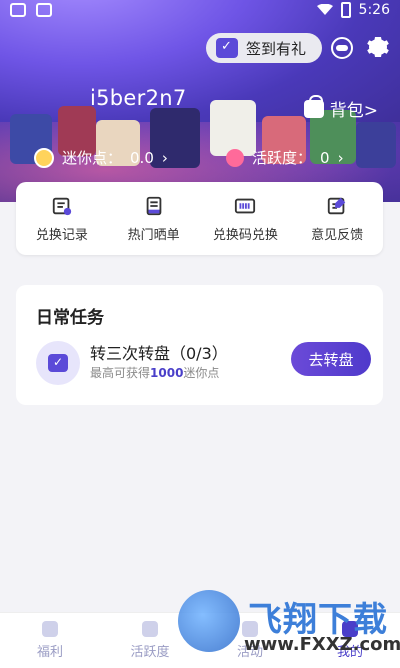 The width and height of the screenshot is (400, 668). What do you see at coordinates (342, 48) in the screenshot?
I see `avatar-face-icon` at bounding box center [342, 48].